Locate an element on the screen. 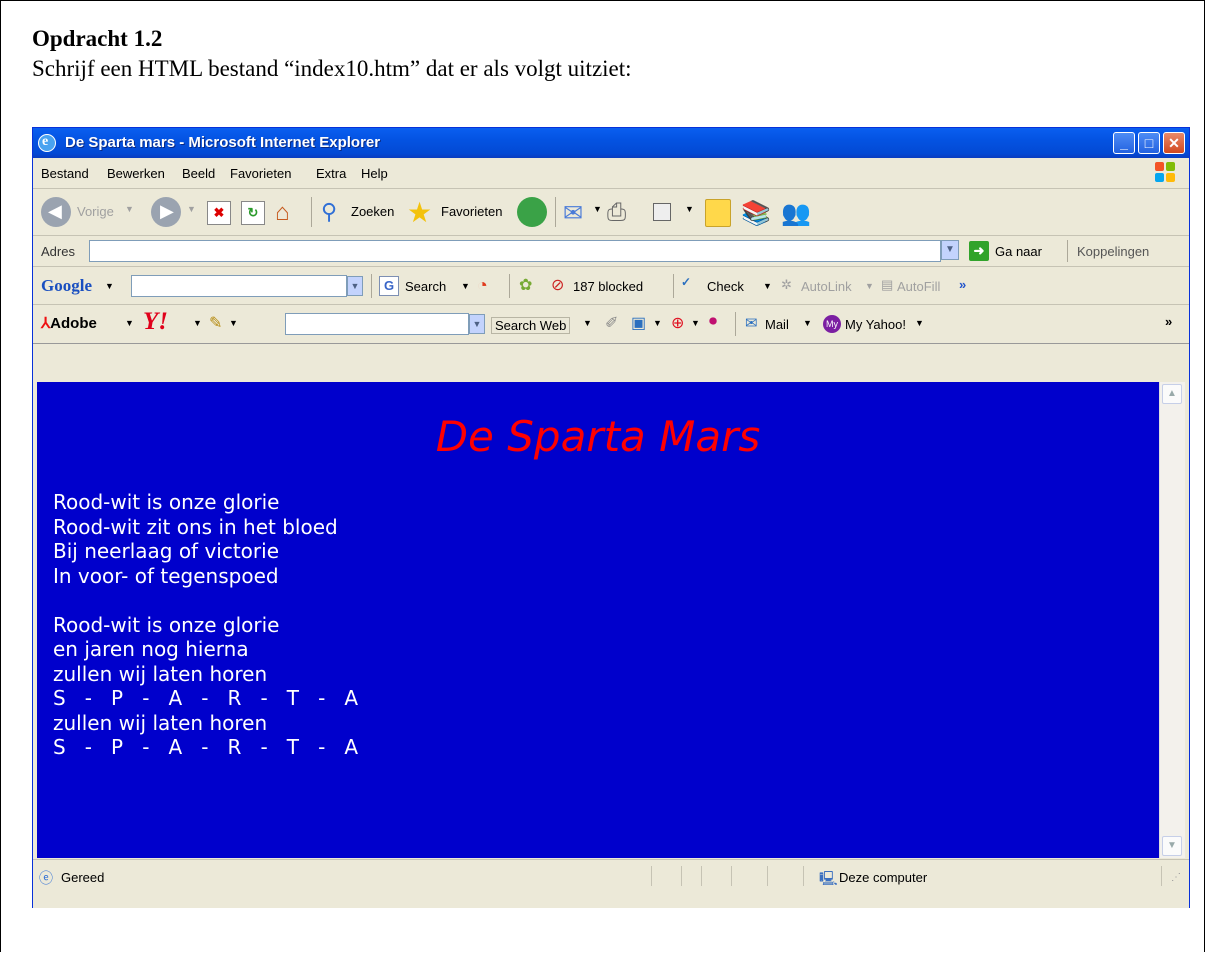 This screenshot has height=953, width=1205. yahoo-search-input is located at coordinates (377, 324).